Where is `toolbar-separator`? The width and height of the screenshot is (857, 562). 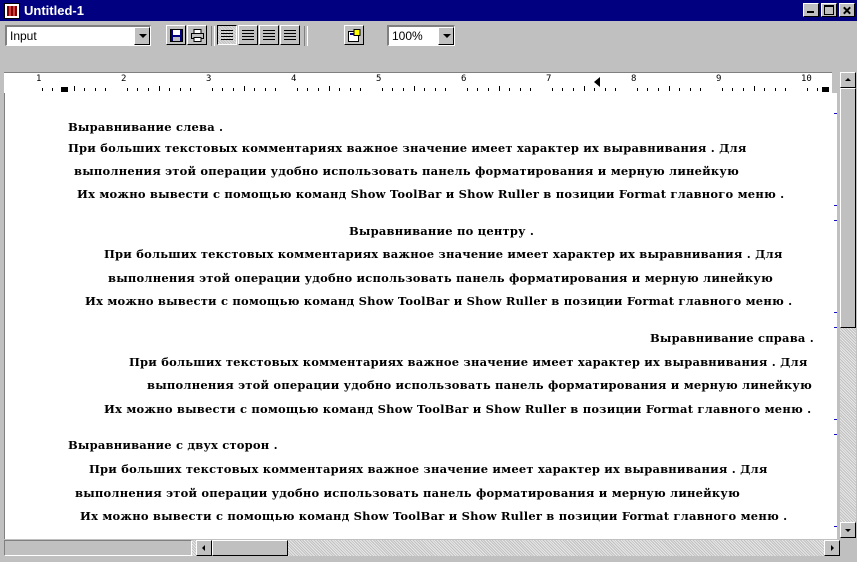
toolbar-separator is located at coordinates (306, 36).